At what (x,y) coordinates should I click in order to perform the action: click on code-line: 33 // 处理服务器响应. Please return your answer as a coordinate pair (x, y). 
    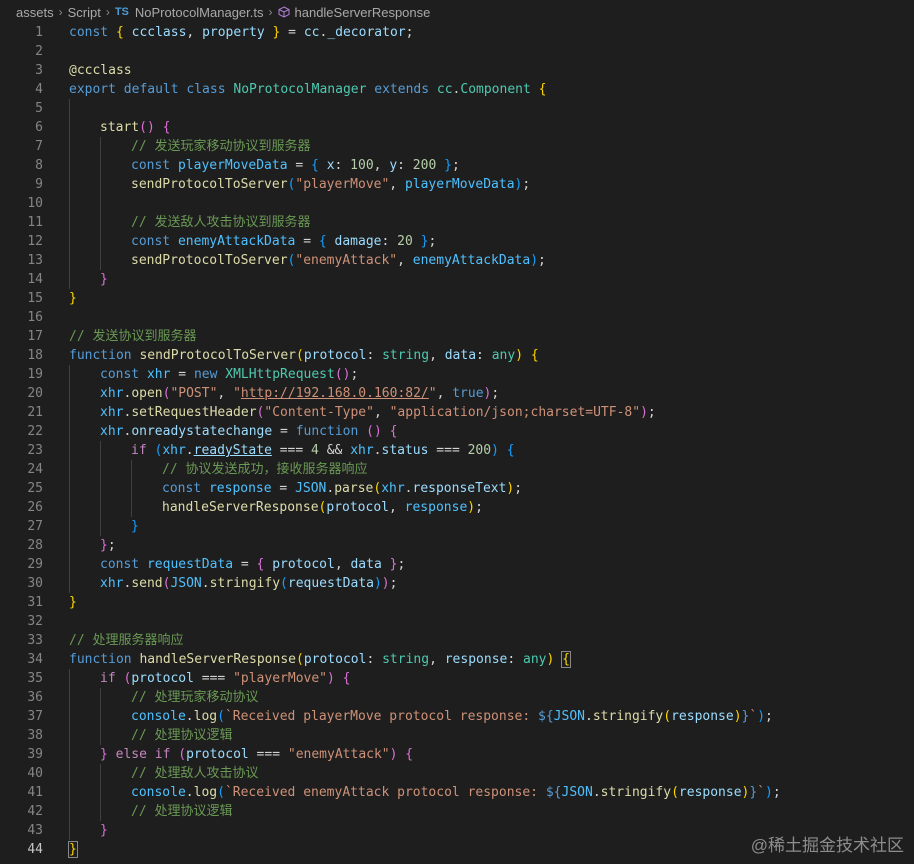
    Looking at the image, I should click on (457, 640).